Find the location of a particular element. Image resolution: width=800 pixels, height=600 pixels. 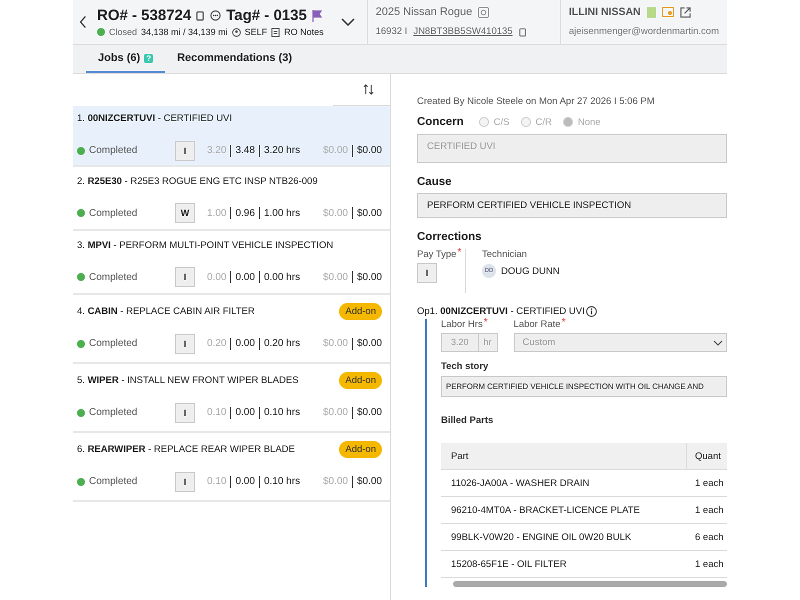

actual-hours: 0.96 is located at coordinates (245, 213).